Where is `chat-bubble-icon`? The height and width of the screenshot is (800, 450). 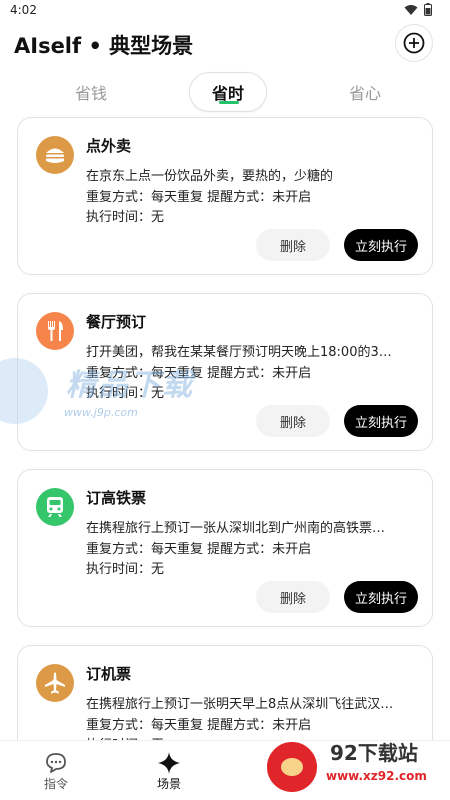 chat-bubble-icon is located at coordinates (56, 763).